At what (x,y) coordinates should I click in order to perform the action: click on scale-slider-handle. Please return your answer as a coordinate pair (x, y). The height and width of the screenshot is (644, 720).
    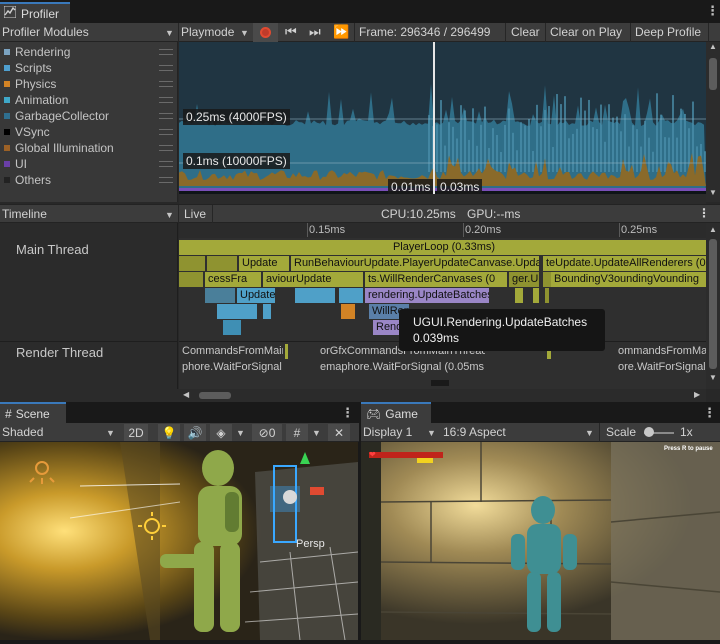
    Looking at the image, I should click on (649, 432).